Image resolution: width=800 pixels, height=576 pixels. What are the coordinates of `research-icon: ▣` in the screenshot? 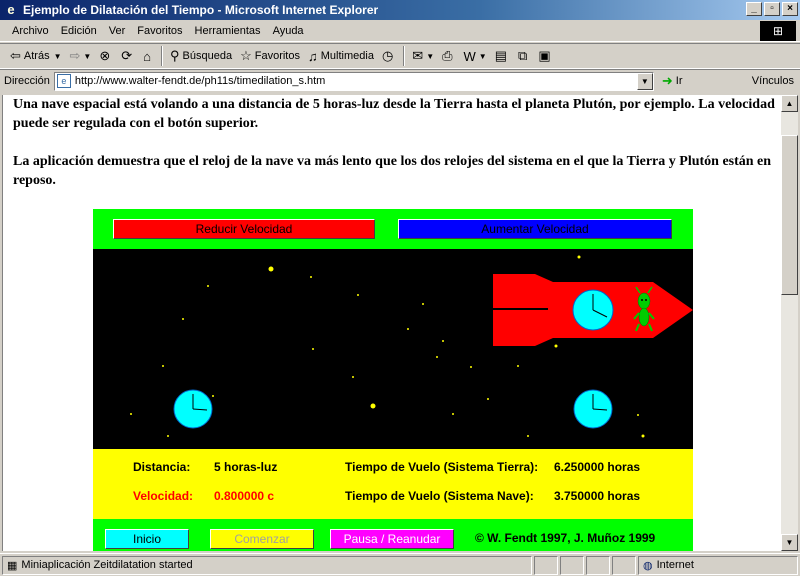 It's located at (544, 55).